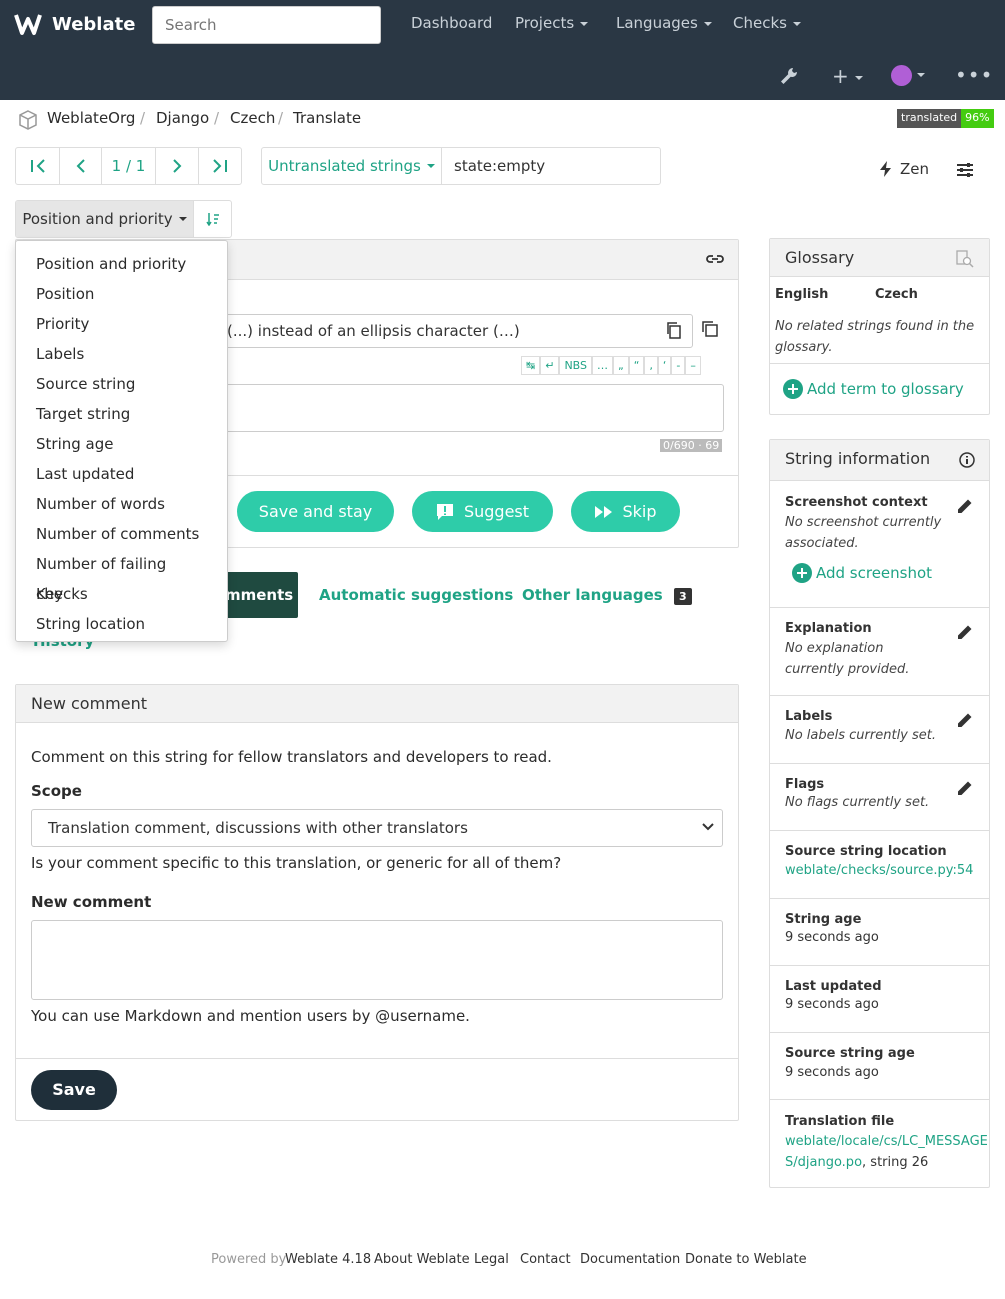  Describe the element at coordinates (496, 511) in the screenshot. I see `suggest-label: Suggest` at that location.